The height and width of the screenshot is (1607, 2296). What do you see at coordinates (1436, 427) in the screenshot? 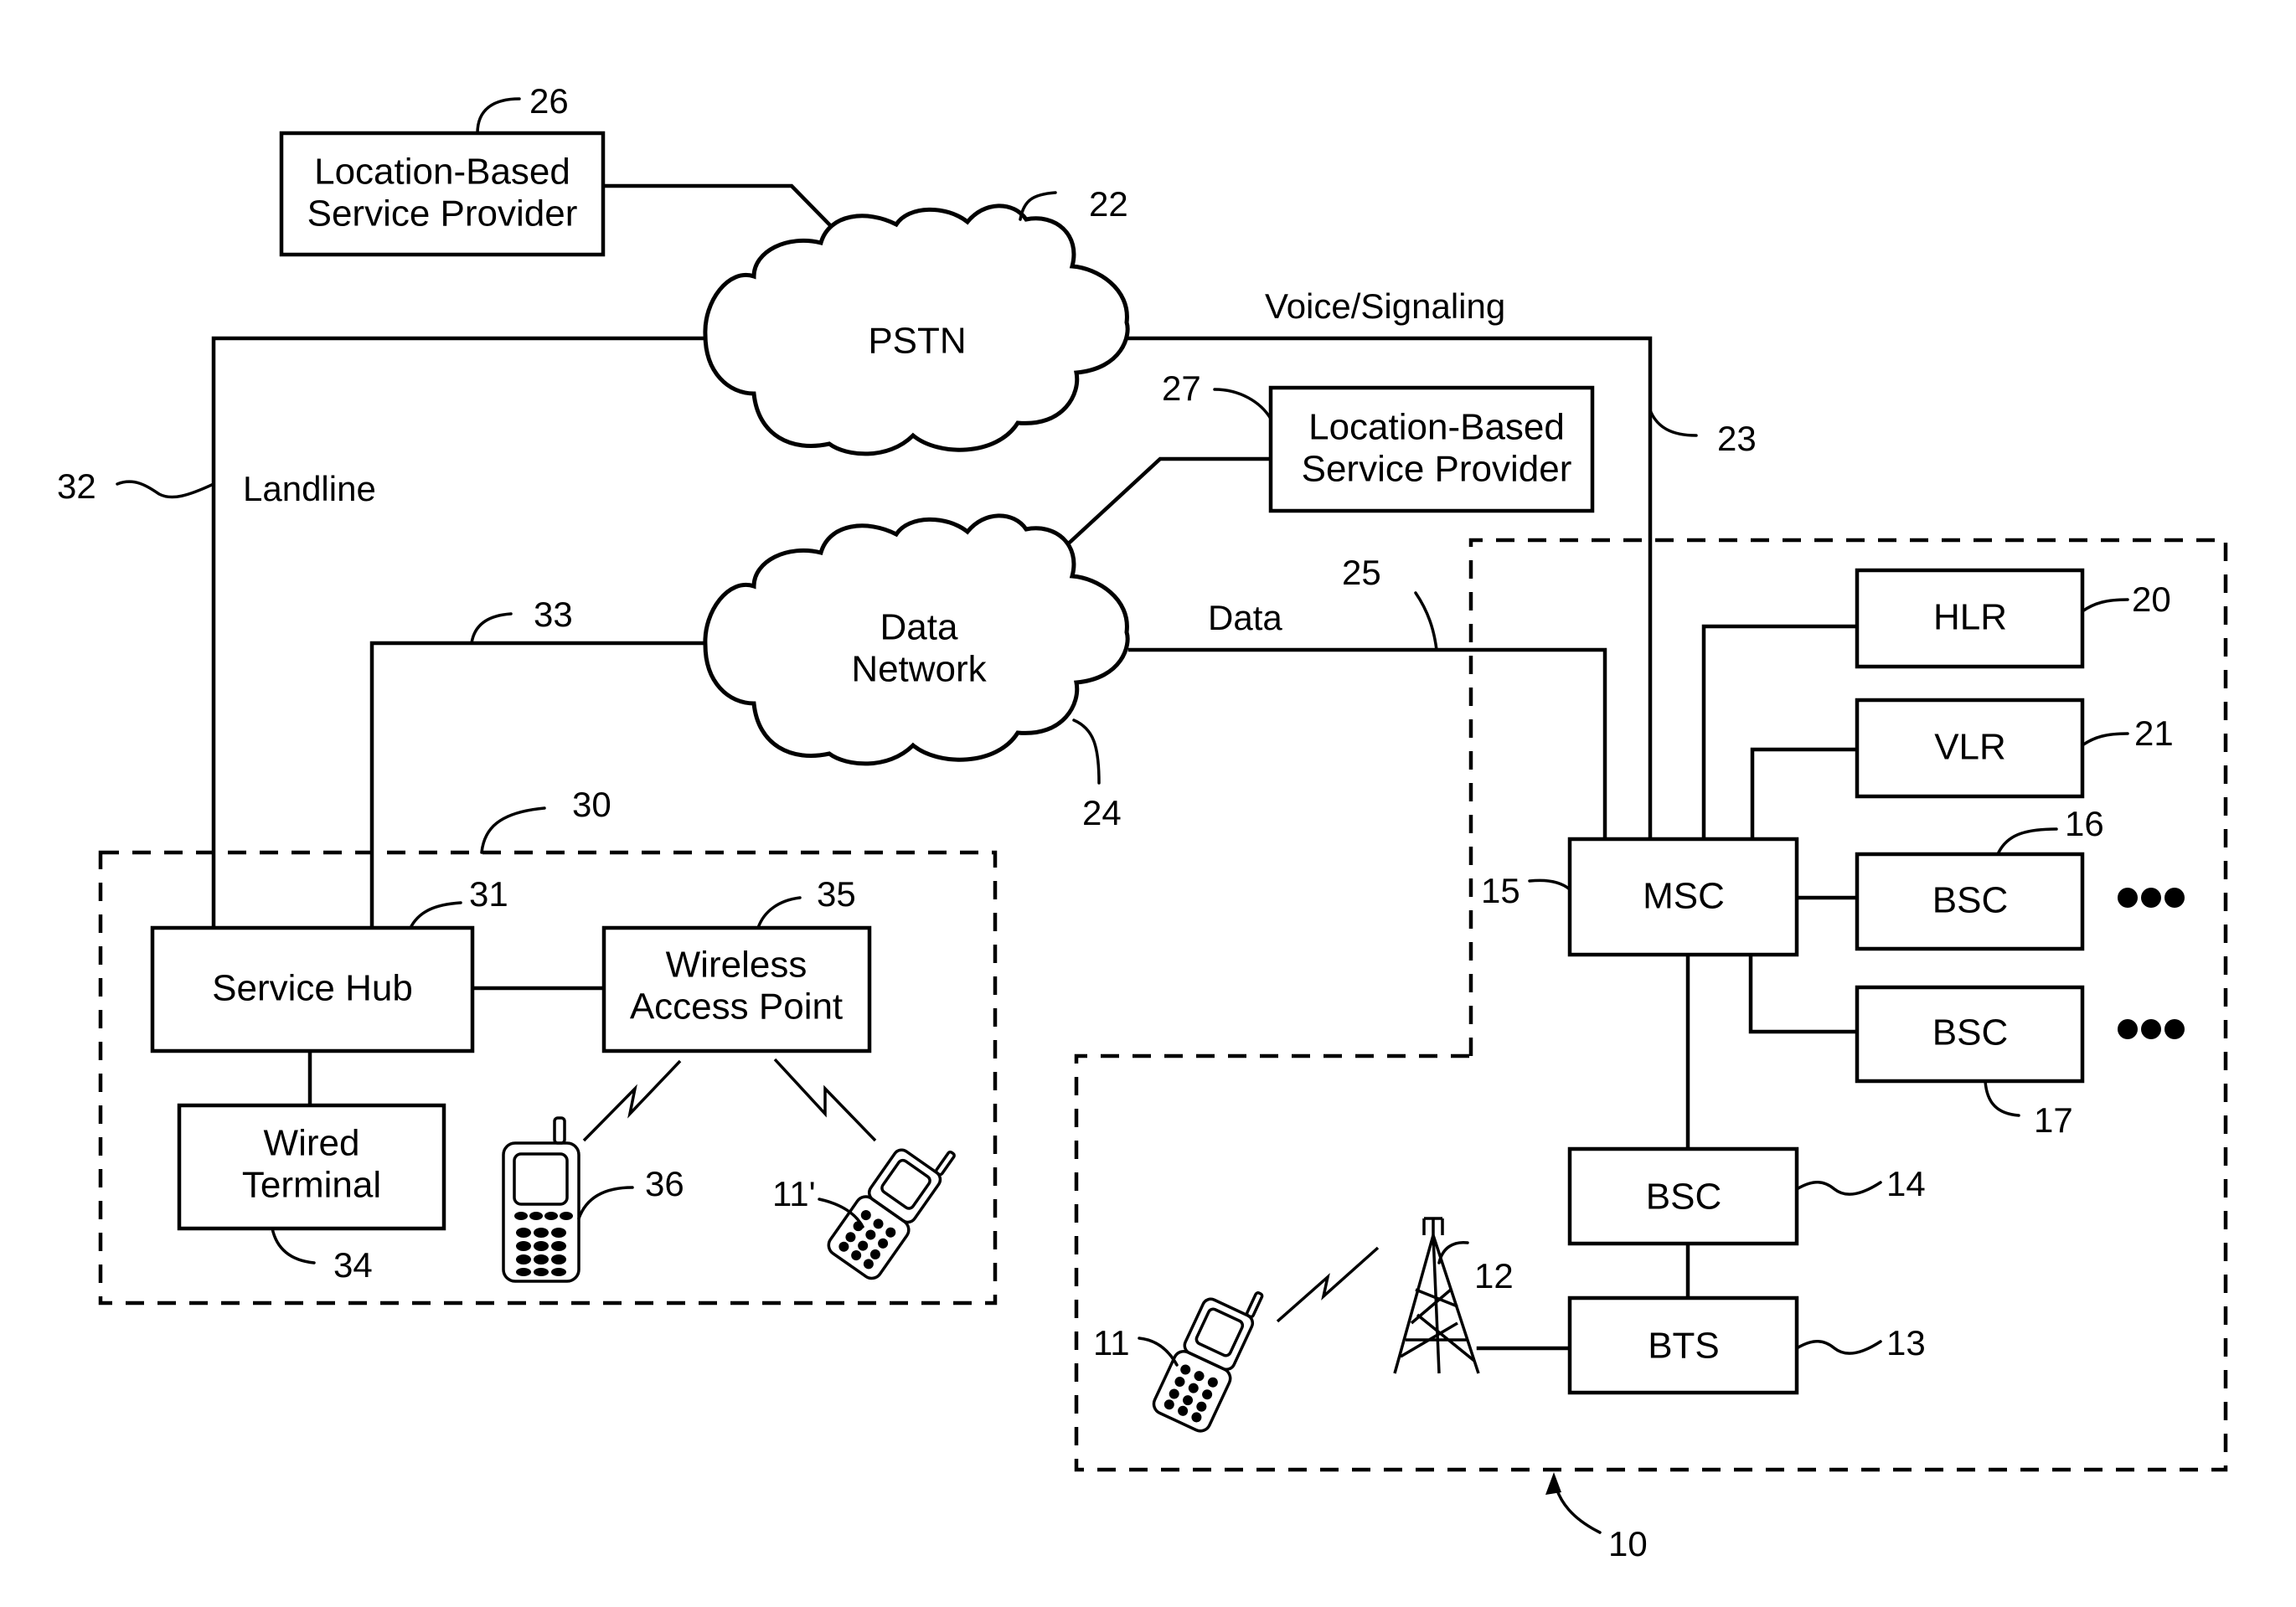
I see `lbsp-27-line1: Location-Based` at bounding box center [1436, 427].